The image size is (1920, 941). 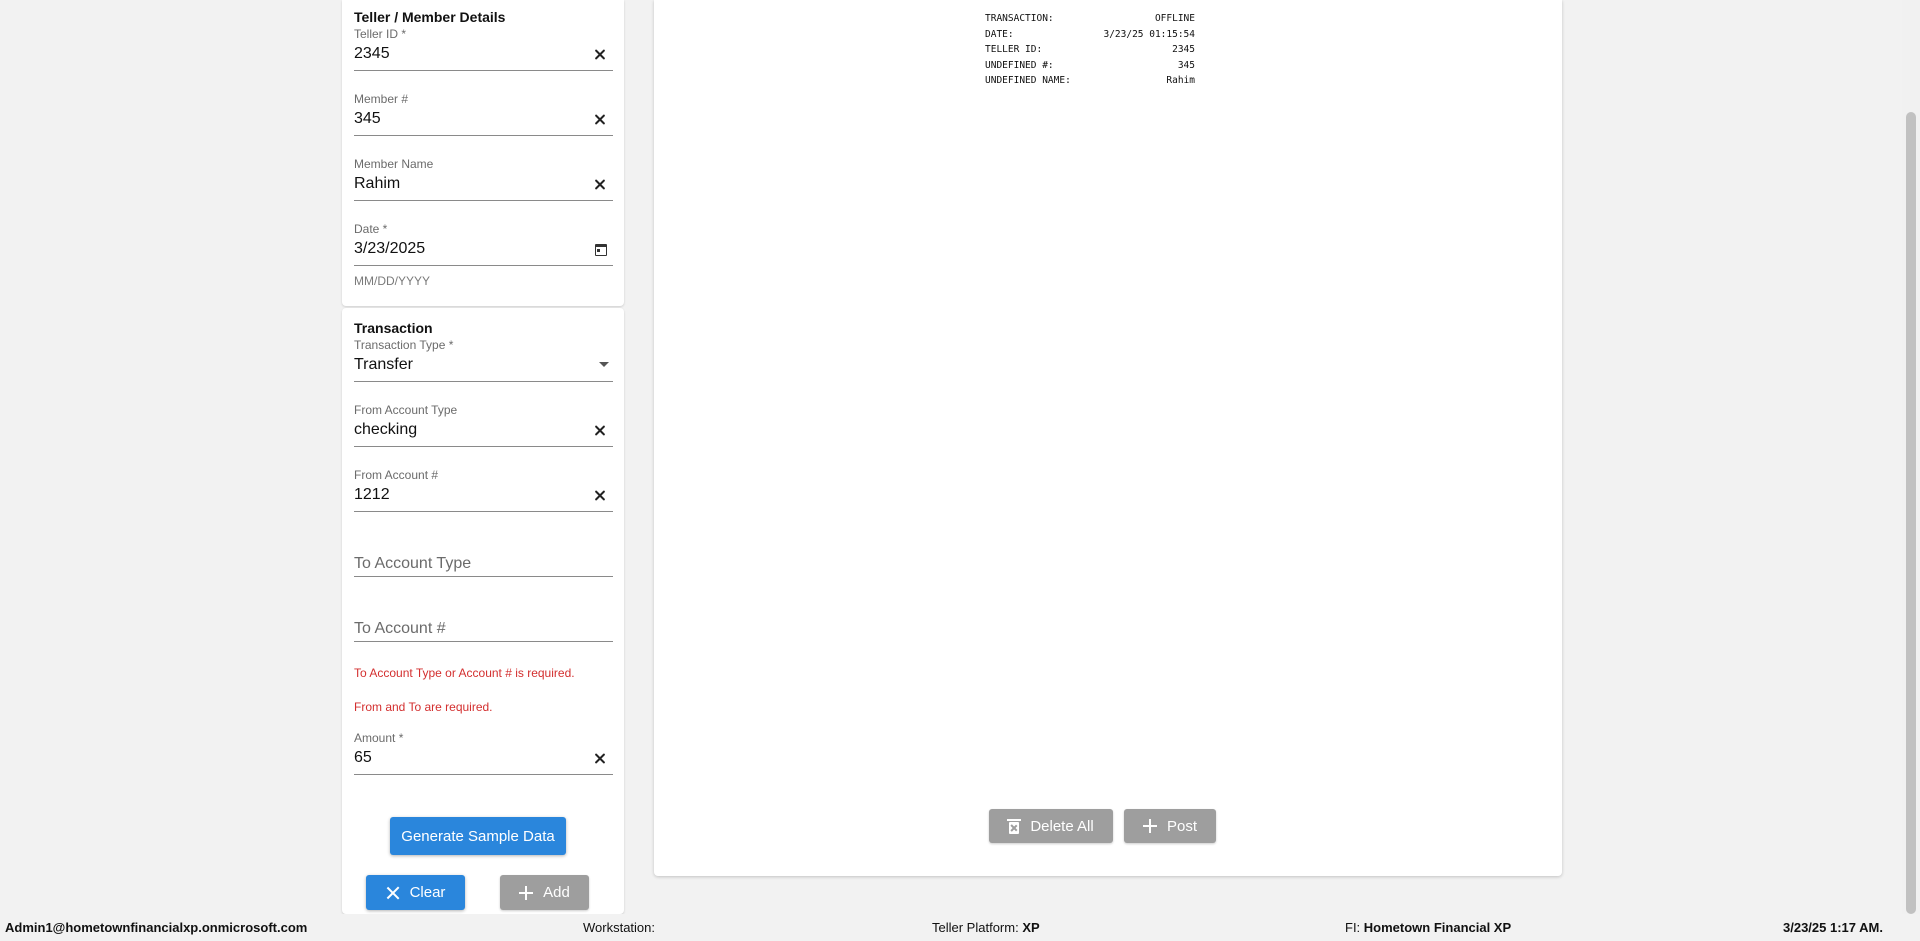 I want to click on post-label: Post, so click(x=1181, y=826).